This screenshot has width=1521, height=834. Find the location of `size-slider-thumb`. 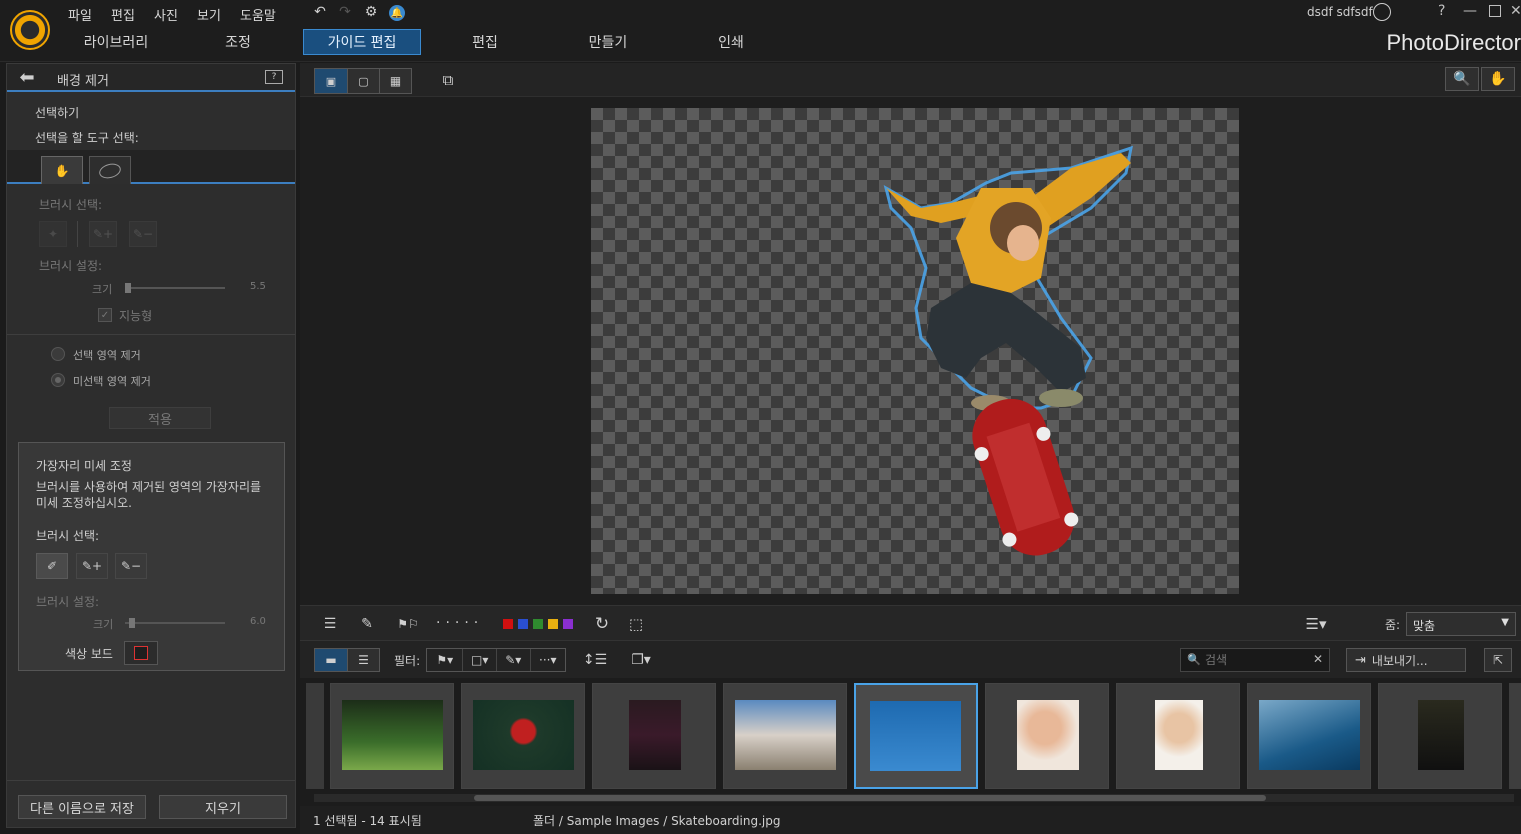

size-slider-thumb is located at coordinates (128, 288).